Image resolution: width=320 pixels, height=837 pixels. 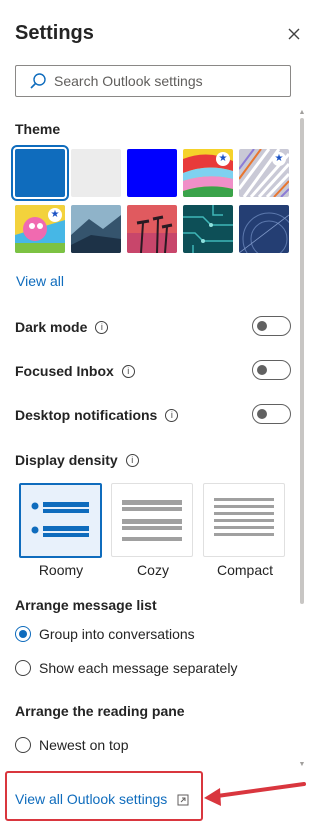 I want to click on radio-newest-on-top: Newest on top, so click(x=72, y=745).